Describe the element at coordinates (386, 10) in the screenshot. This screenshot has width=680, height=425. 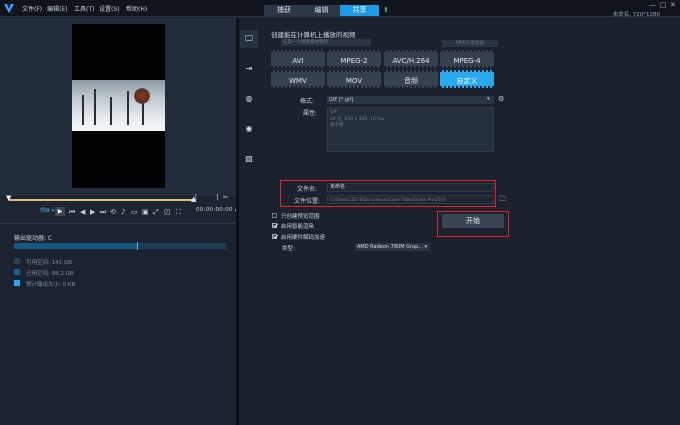
I see `upload-icon: ⬆` at that location.